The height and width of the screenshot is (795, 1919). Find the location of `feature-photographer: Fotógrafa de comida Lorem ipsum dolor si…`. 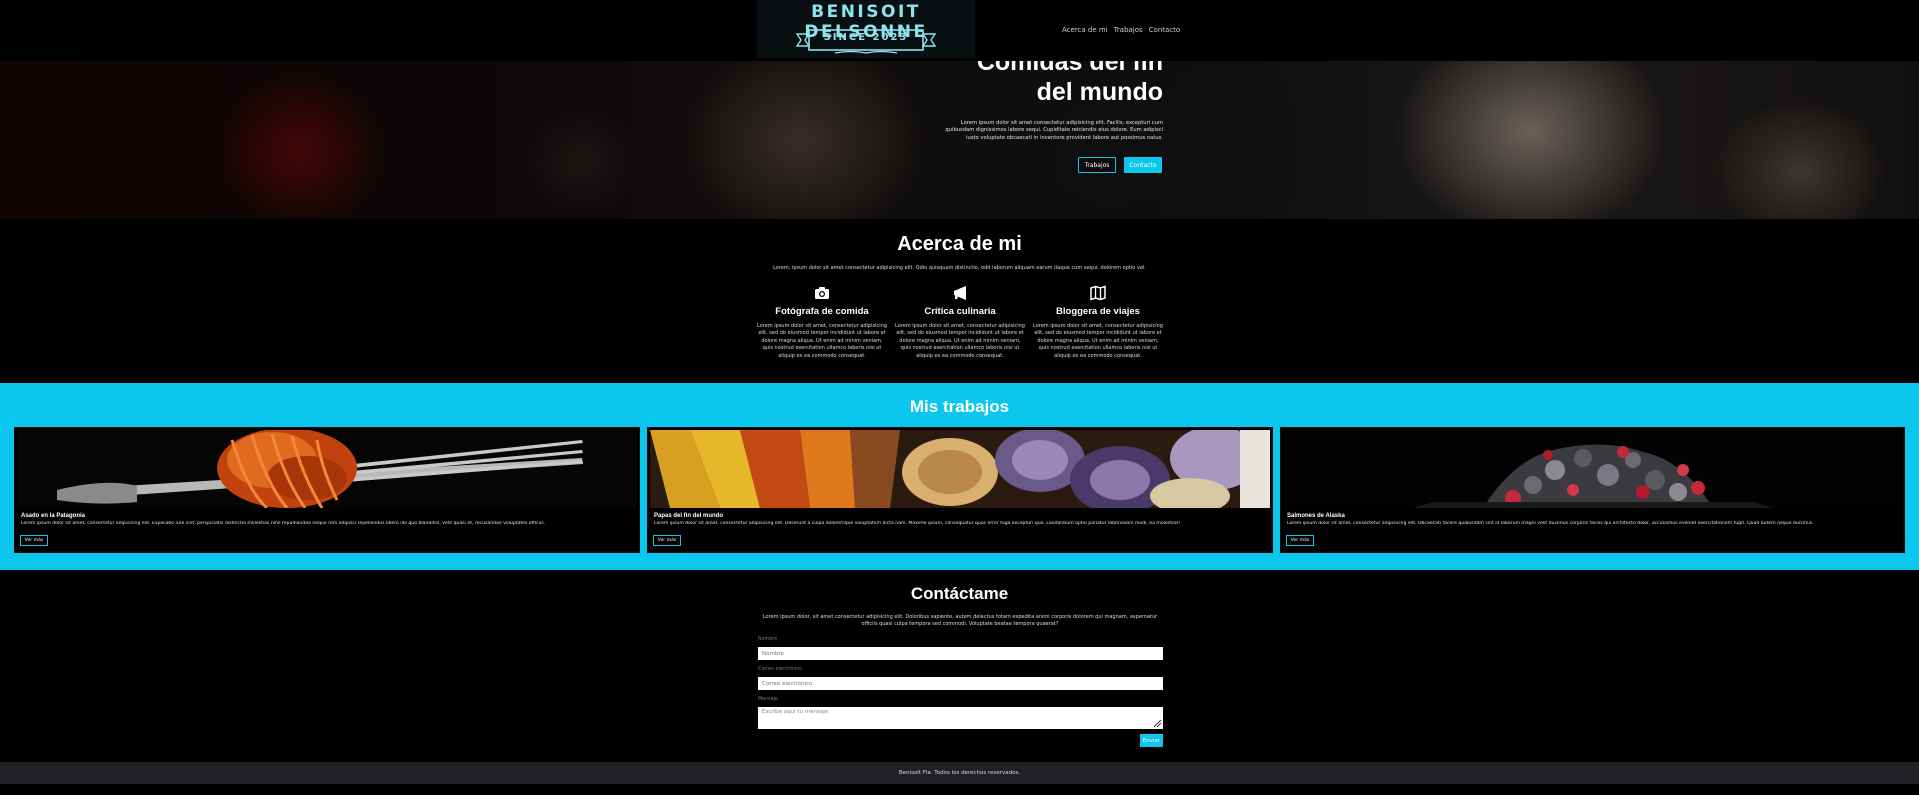

feature-photographer: Fotógrafa de comida Lorem ipsum dolor si… is located at coordinates (822, 322).